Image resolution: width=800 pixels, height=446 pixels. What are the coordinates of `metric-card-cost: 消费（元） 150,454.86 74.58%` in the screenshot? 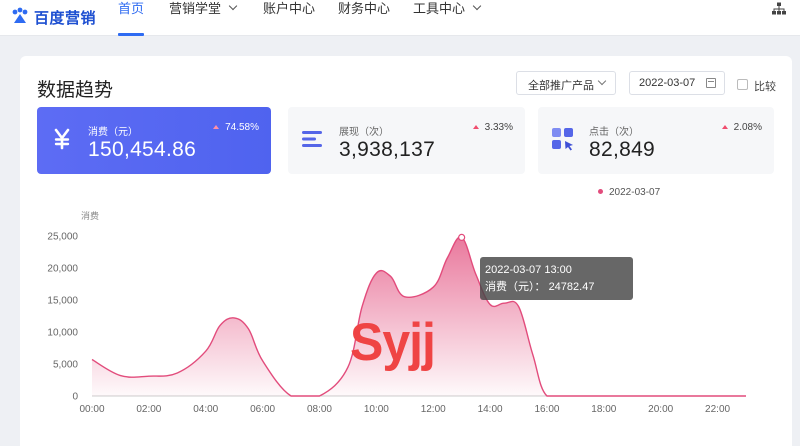 It's located at (154, 140).